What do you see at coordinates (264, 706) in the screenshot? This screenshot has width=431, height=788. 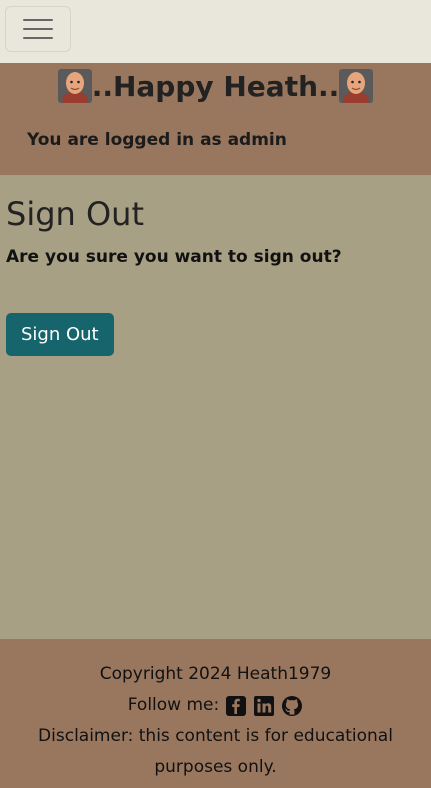 I see `linkedin-icon` at bounding box center [264, 706].